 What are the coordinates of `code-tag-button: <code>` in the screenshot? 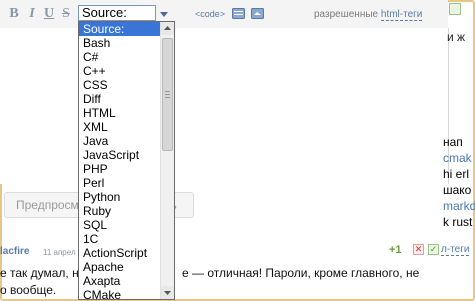 It's located at (210, 14).